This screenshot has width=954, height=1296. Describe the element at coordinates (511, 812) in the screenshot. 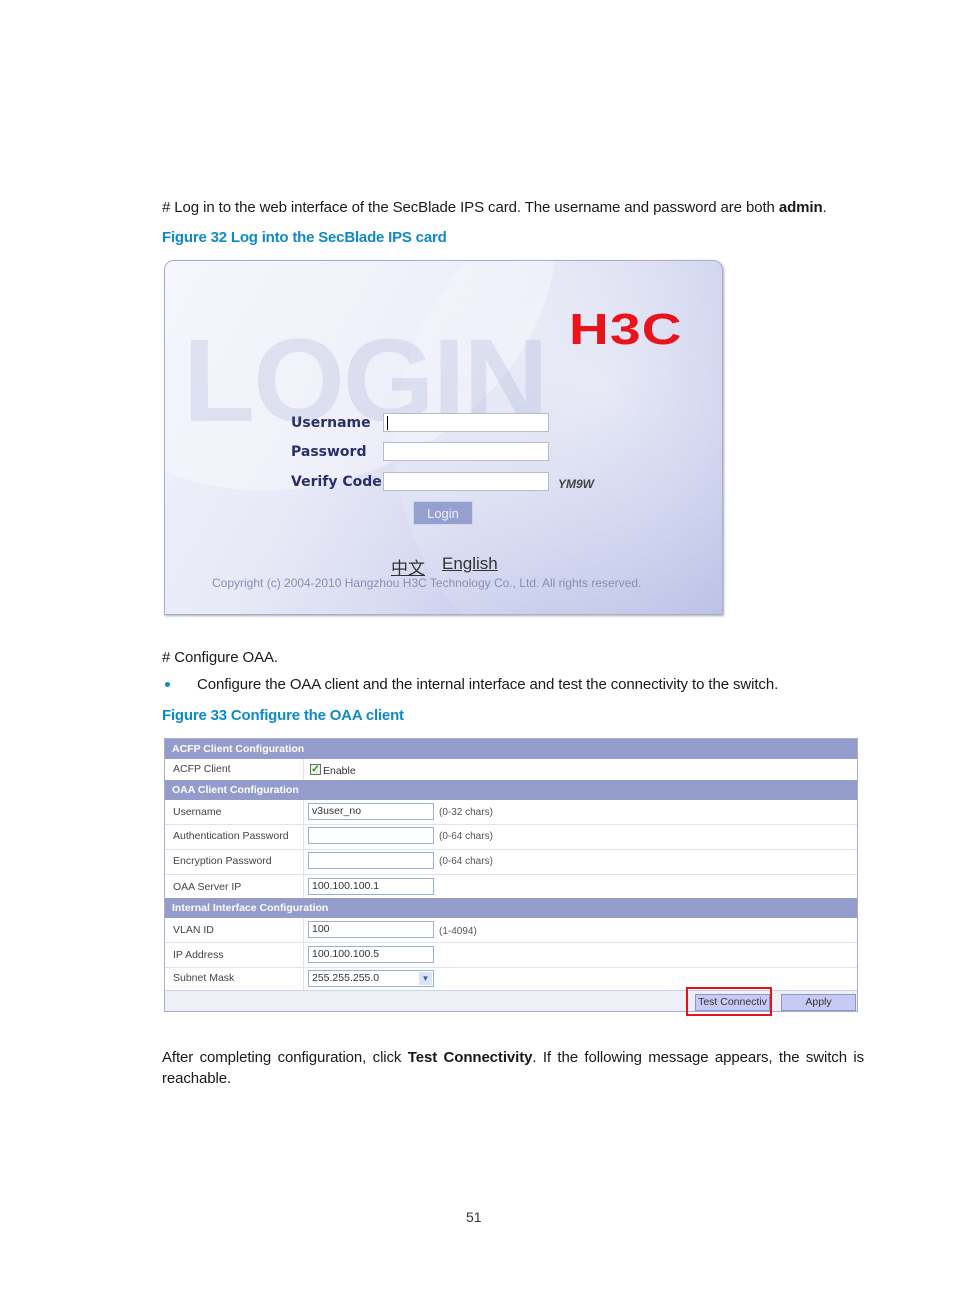

I see `row-username: Username v3user_no (0-32 chars)` at that location.